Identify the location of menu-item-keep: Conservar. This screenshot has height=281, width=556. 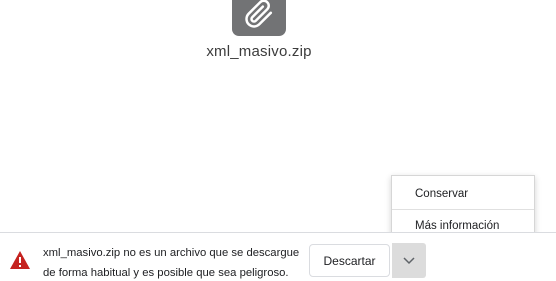
(463, 193).